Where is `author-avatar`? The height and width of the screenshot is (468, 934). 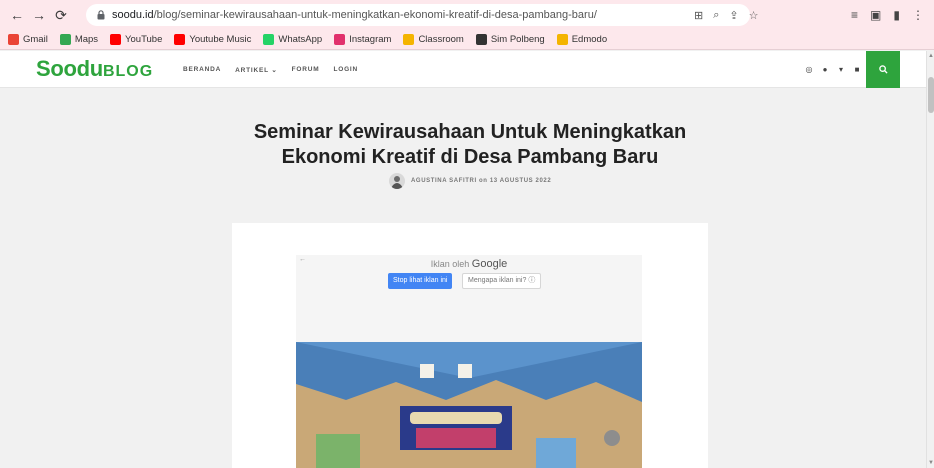 author-avatar is located at coordinates (397, 181).